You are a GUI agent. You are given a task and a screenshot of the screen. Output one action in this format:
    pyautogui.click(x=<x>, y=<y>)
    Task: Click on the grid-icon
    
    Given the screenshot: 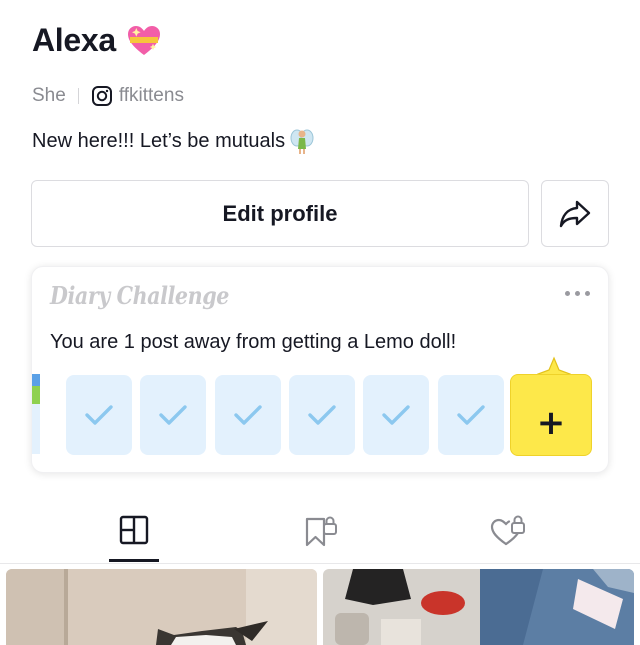 What is the action you would take?
    pyautogui.click(x=134, y=530)
    